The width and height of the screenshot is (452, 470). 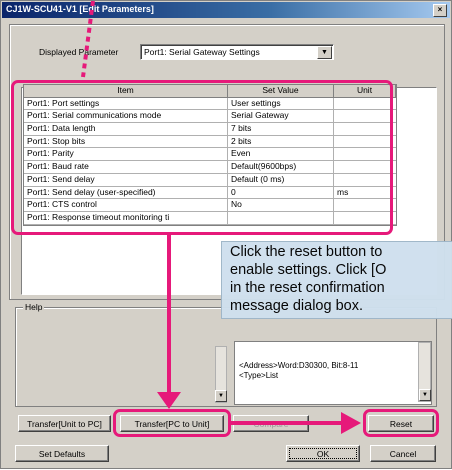 I want to click on cancel-button: Cancel, so click(x=403, y=453).